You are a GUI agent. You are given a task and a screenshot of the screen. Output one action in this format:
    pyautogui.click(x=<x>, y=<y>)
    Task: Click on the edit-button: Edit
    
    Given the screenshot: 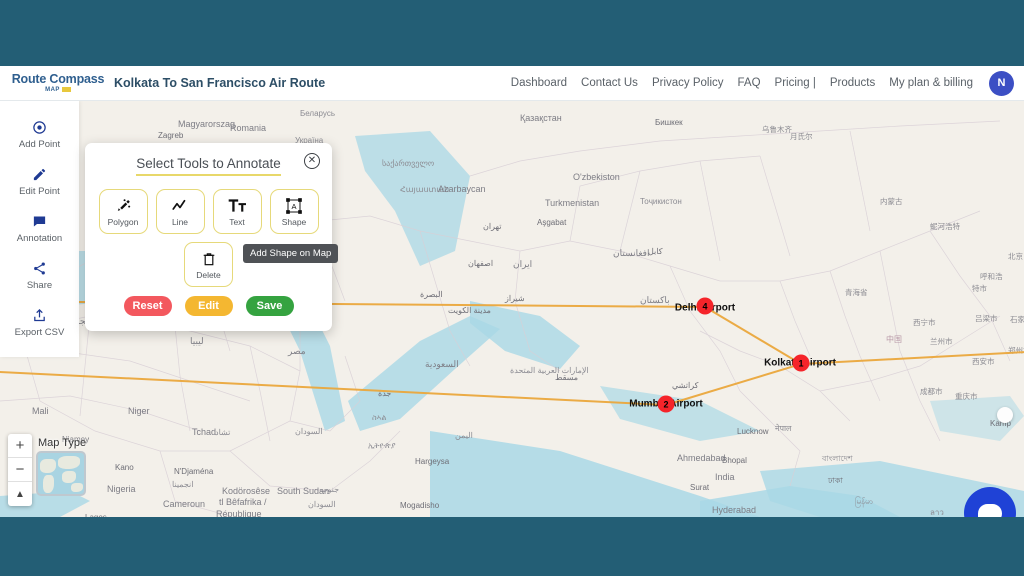 What is the action you would take?
    pyautogui.click(x=208, y=306)
    